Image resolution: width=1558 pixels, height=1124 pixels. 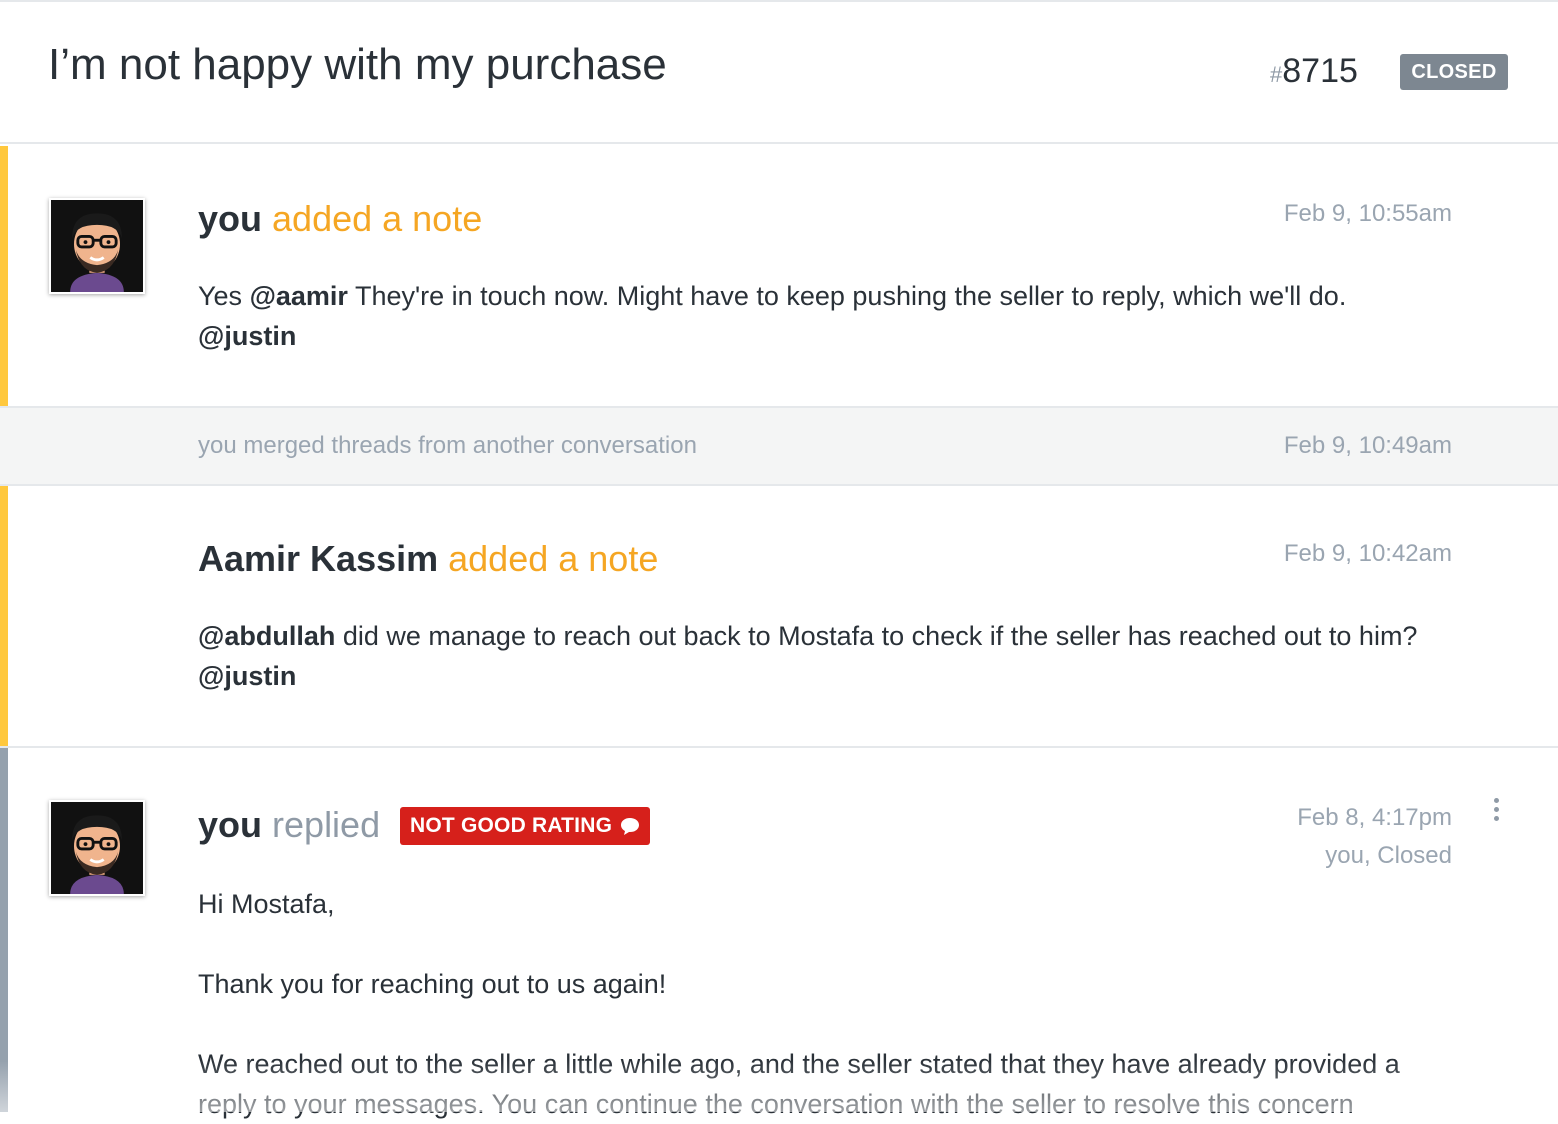 What do you see at coordinates (299, 296) in the screenshot?
I see `mention: @aamir` at bounding box center [299, 296].